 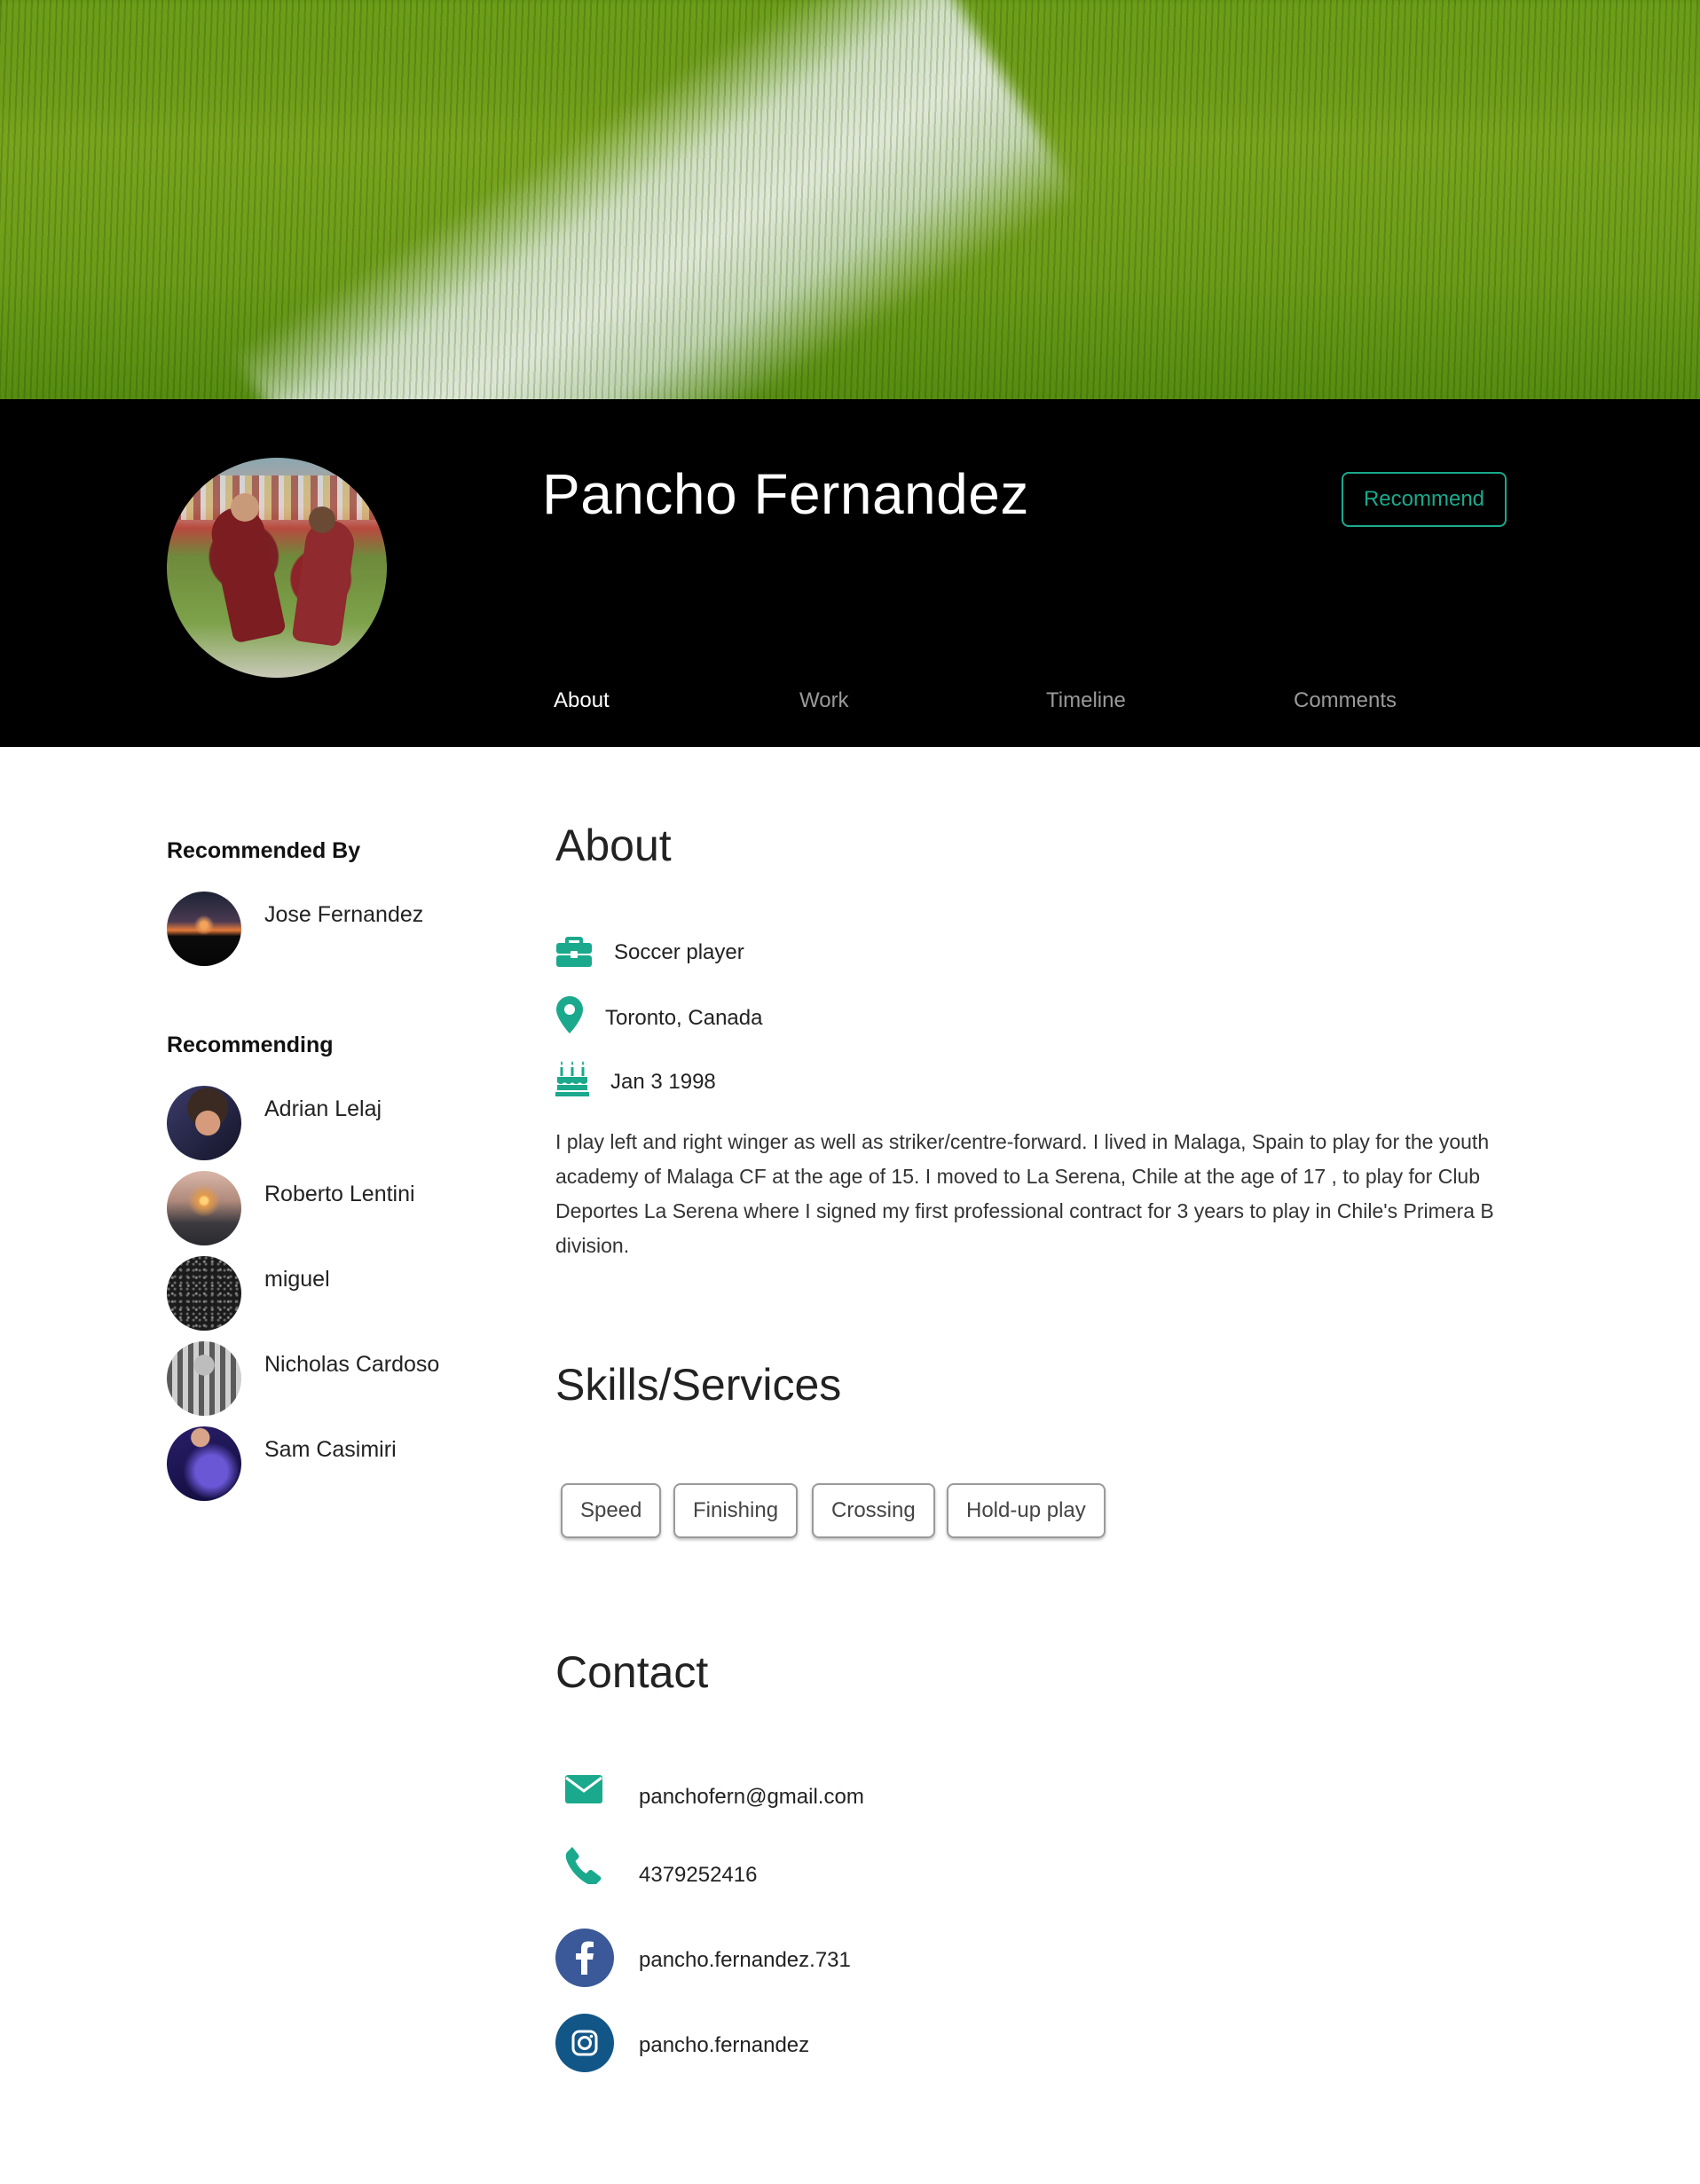 I want to click on tab-work: Work, so click(x=824, y=700).